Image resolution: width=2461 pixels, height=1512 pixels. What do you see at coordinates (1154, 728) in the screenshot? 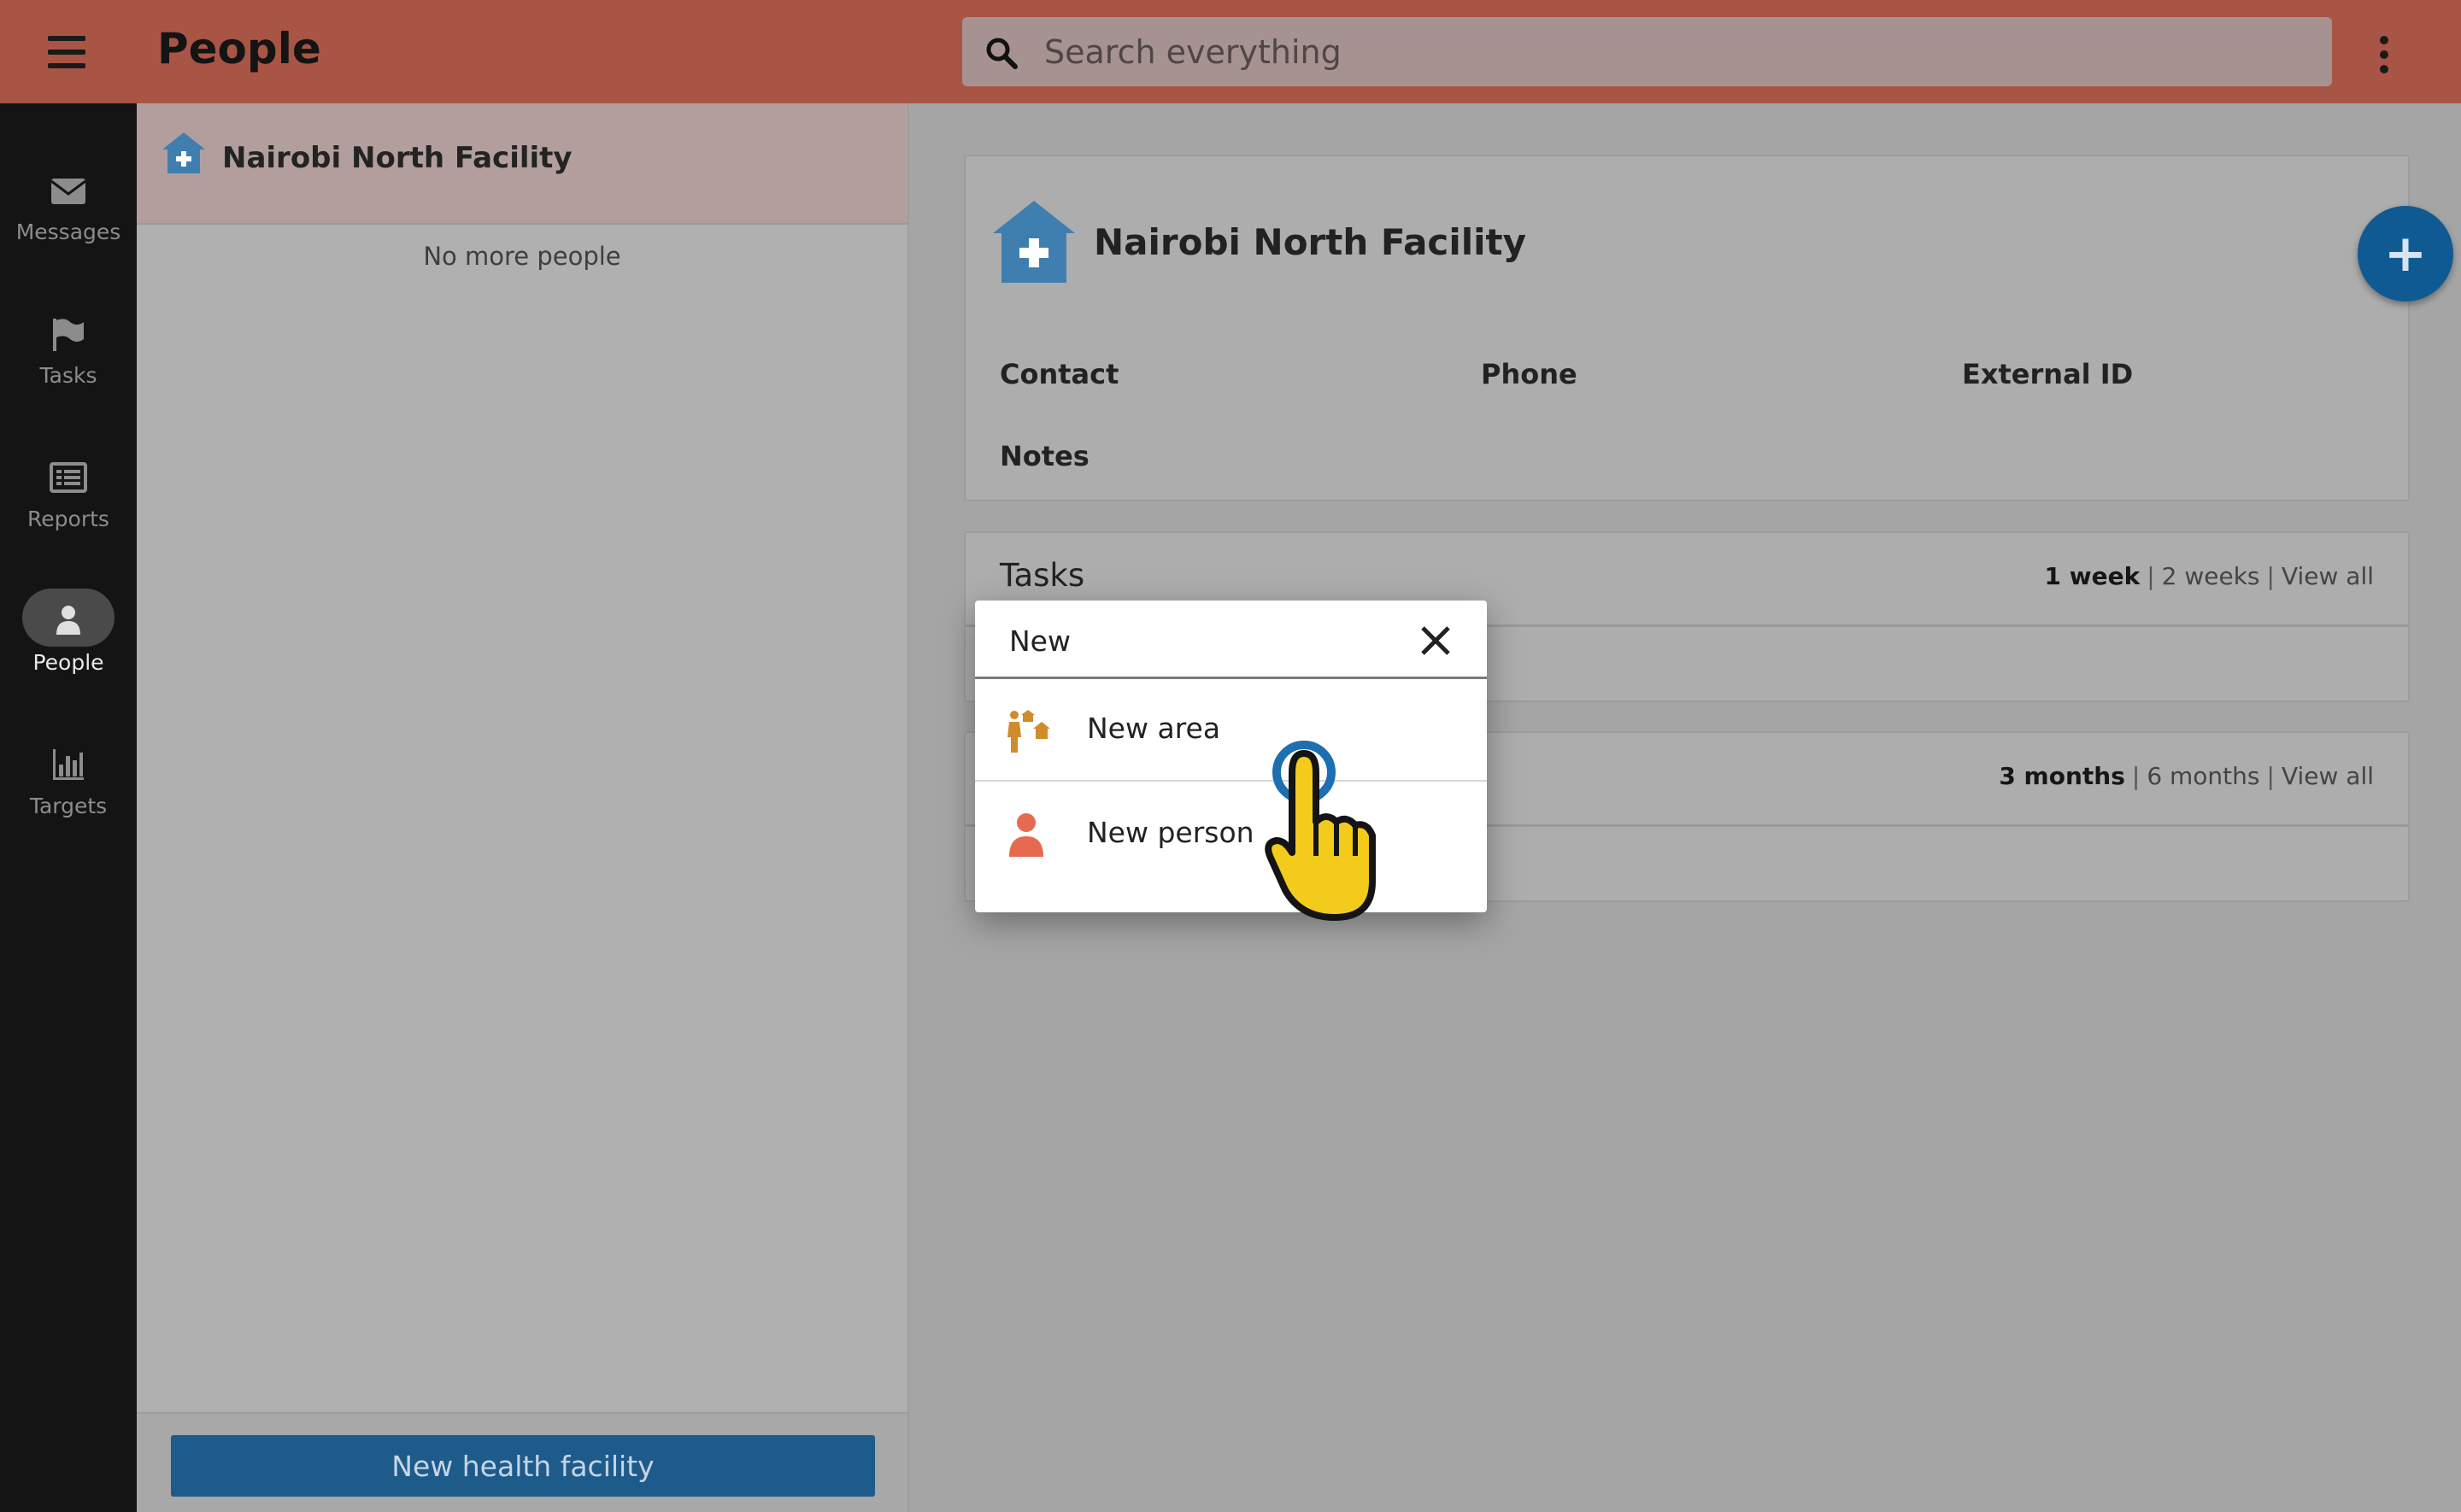
I see `new-area-label: New area` at bounding box center [1154, 728].